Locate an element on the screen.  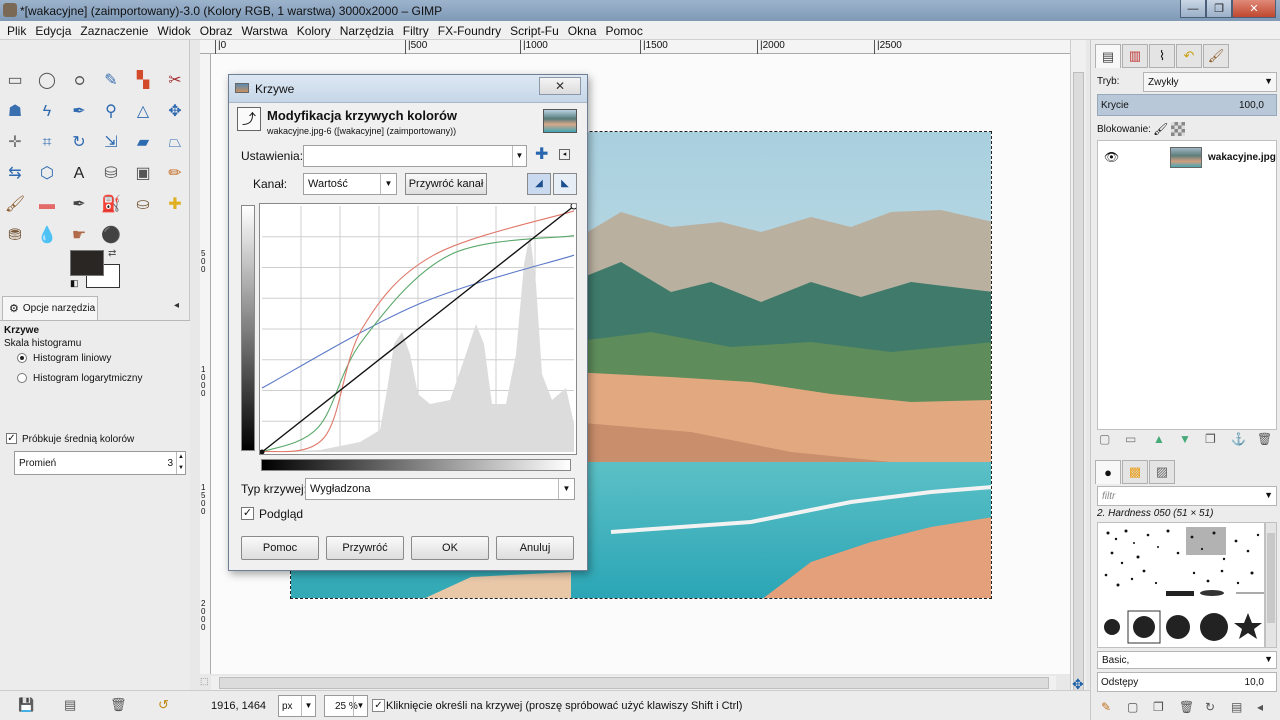
menu-widok: Widok is located at coordinates (174, 30).